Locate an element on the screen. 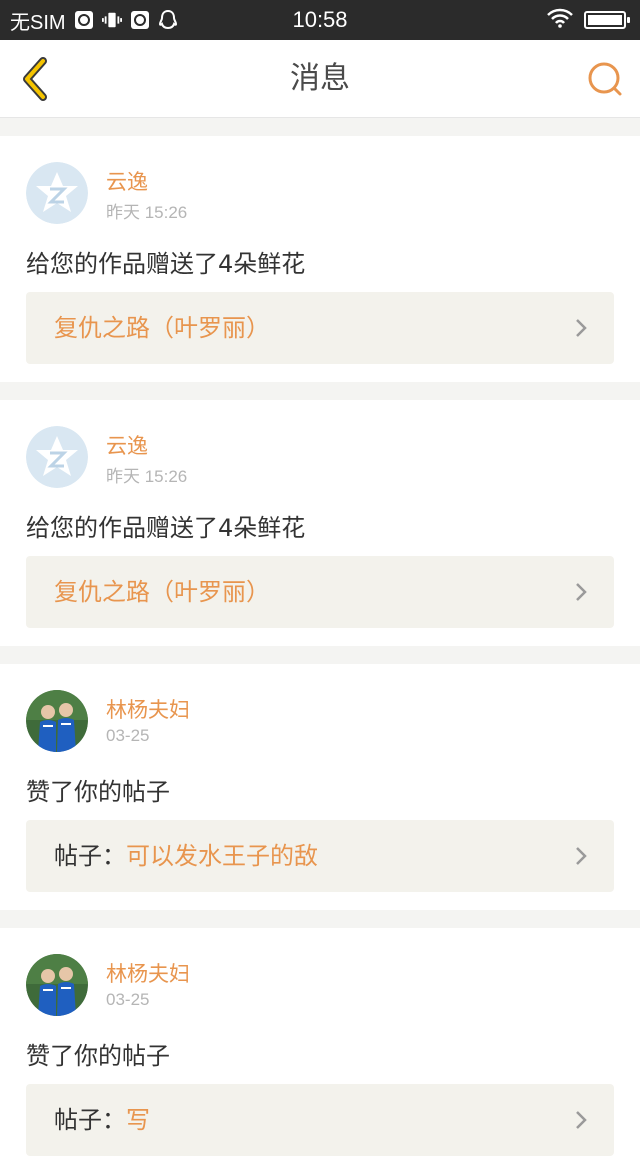  navigation-bar: 消息 is located at coordinates (320, 79).